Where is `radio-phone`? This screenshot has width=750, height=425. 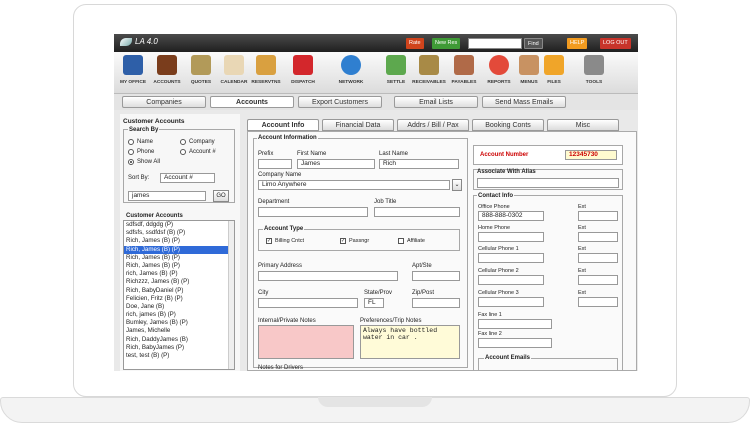 radio-phone is located at coordinates (131, 152).